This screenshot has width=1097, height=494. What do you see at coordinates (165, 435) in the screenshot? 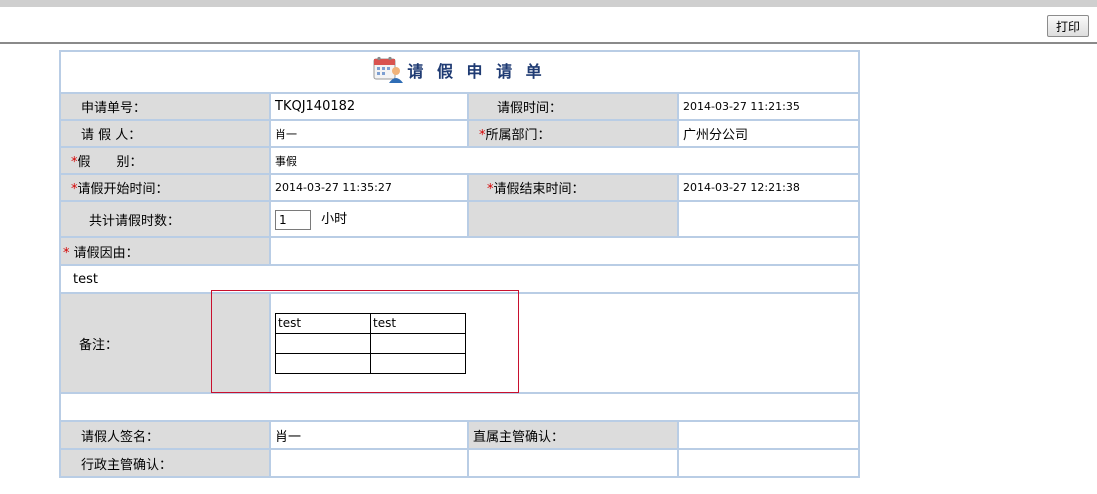
I see `applicant-signature-label: 请假人签名：` at bounding box center [165, 435].